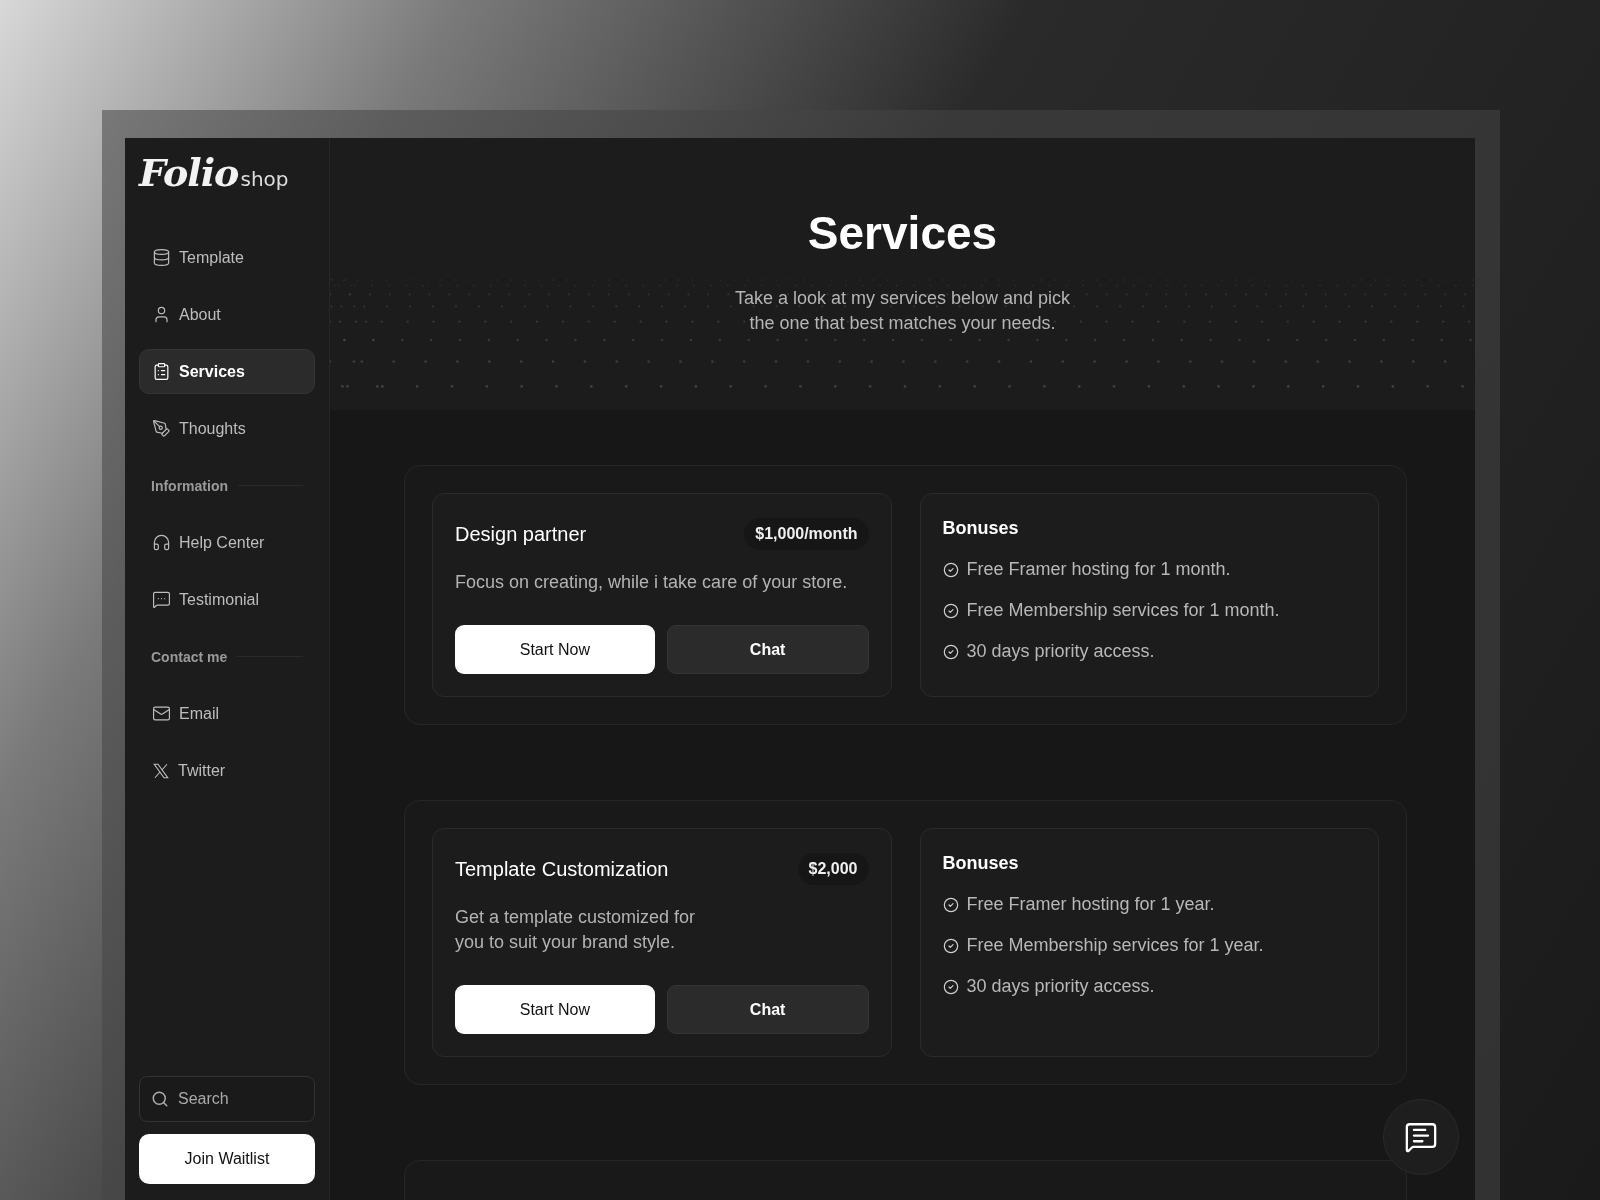 This screenshot has width=1600, height=1200. Describe the element at coordinates (189, 485) in the screenshot. I see `section-heading: Information` at that location.